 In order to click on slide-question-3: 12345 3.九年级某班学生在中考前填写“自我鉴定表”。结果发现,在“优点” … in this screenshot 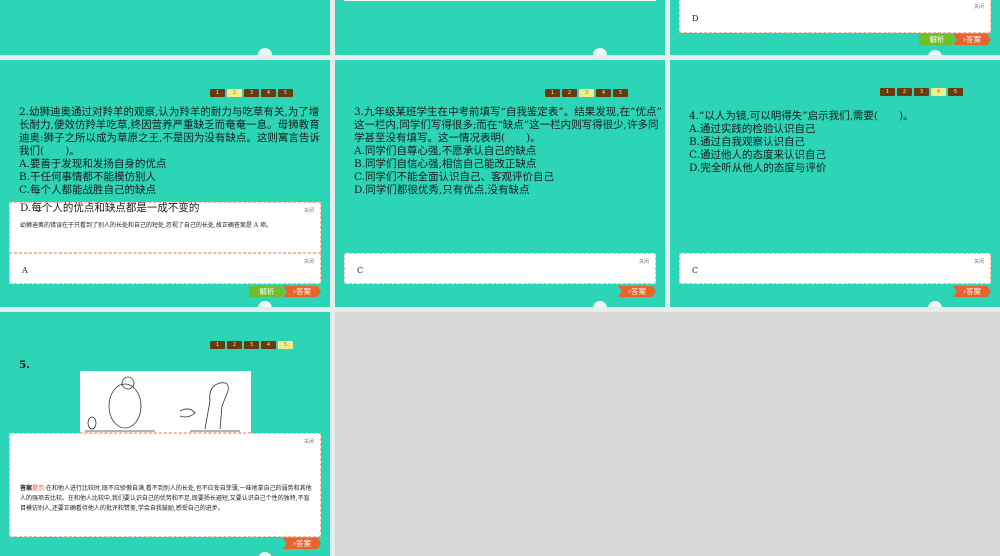, I will do `click(500, 183)`.